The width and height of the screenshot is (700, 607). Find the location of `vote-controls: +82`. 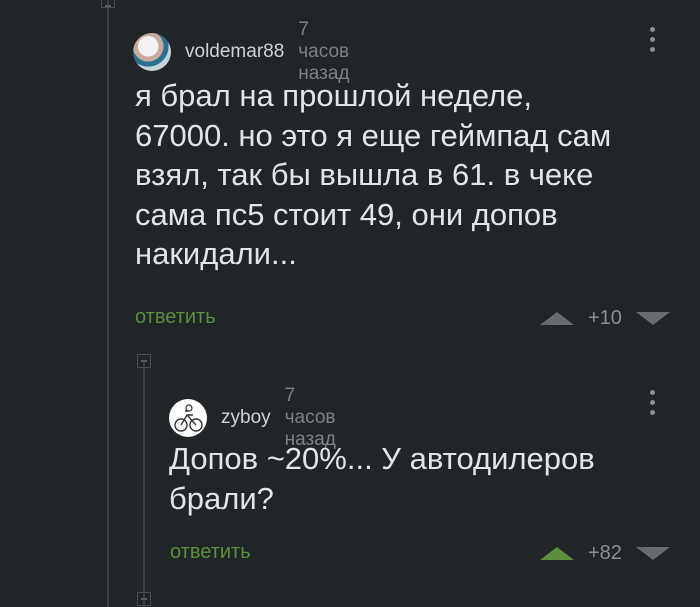

vote-controls: +82 is located at coordinates (605, 553).